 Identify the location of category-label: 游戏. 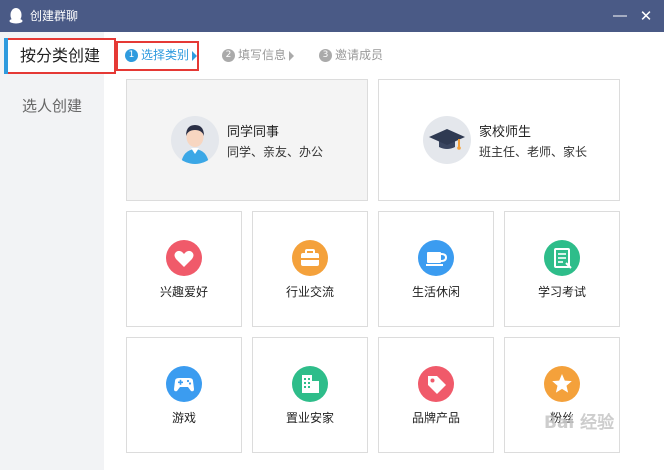
(183, 418).